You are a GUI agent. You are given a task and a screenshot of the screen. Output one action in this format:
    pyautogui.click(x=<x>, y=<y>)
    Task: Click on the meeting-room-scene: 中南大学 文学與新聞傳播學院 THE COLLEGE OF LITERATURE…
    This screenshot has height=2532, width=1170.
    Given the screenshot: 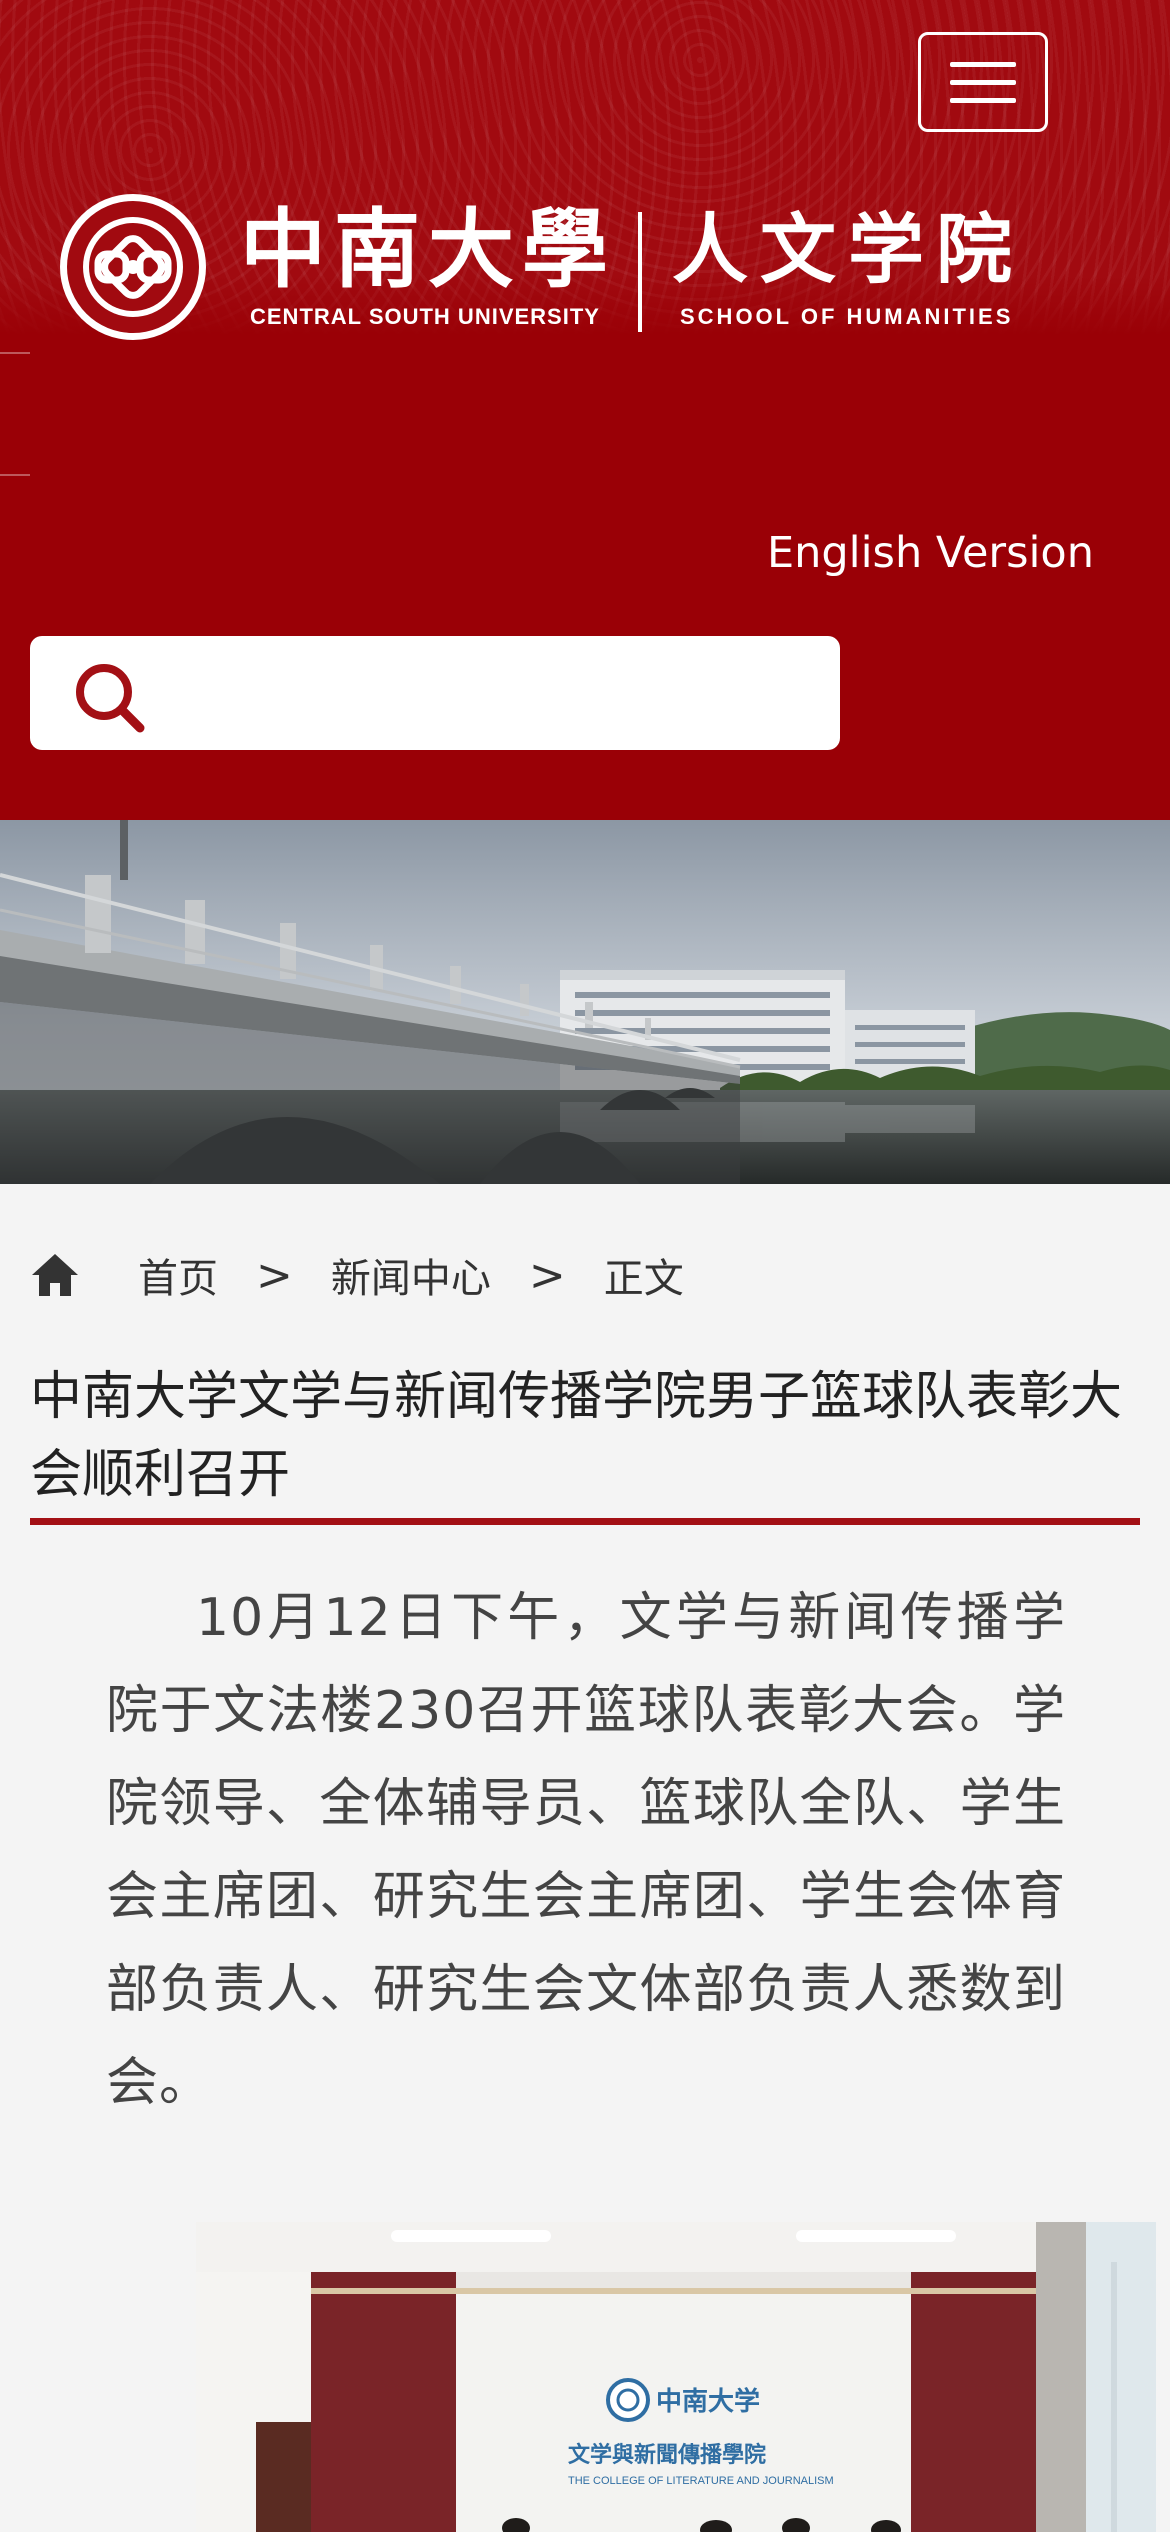 What is the action you would take?
    pyautogui.click(x=676, y=2377)
    